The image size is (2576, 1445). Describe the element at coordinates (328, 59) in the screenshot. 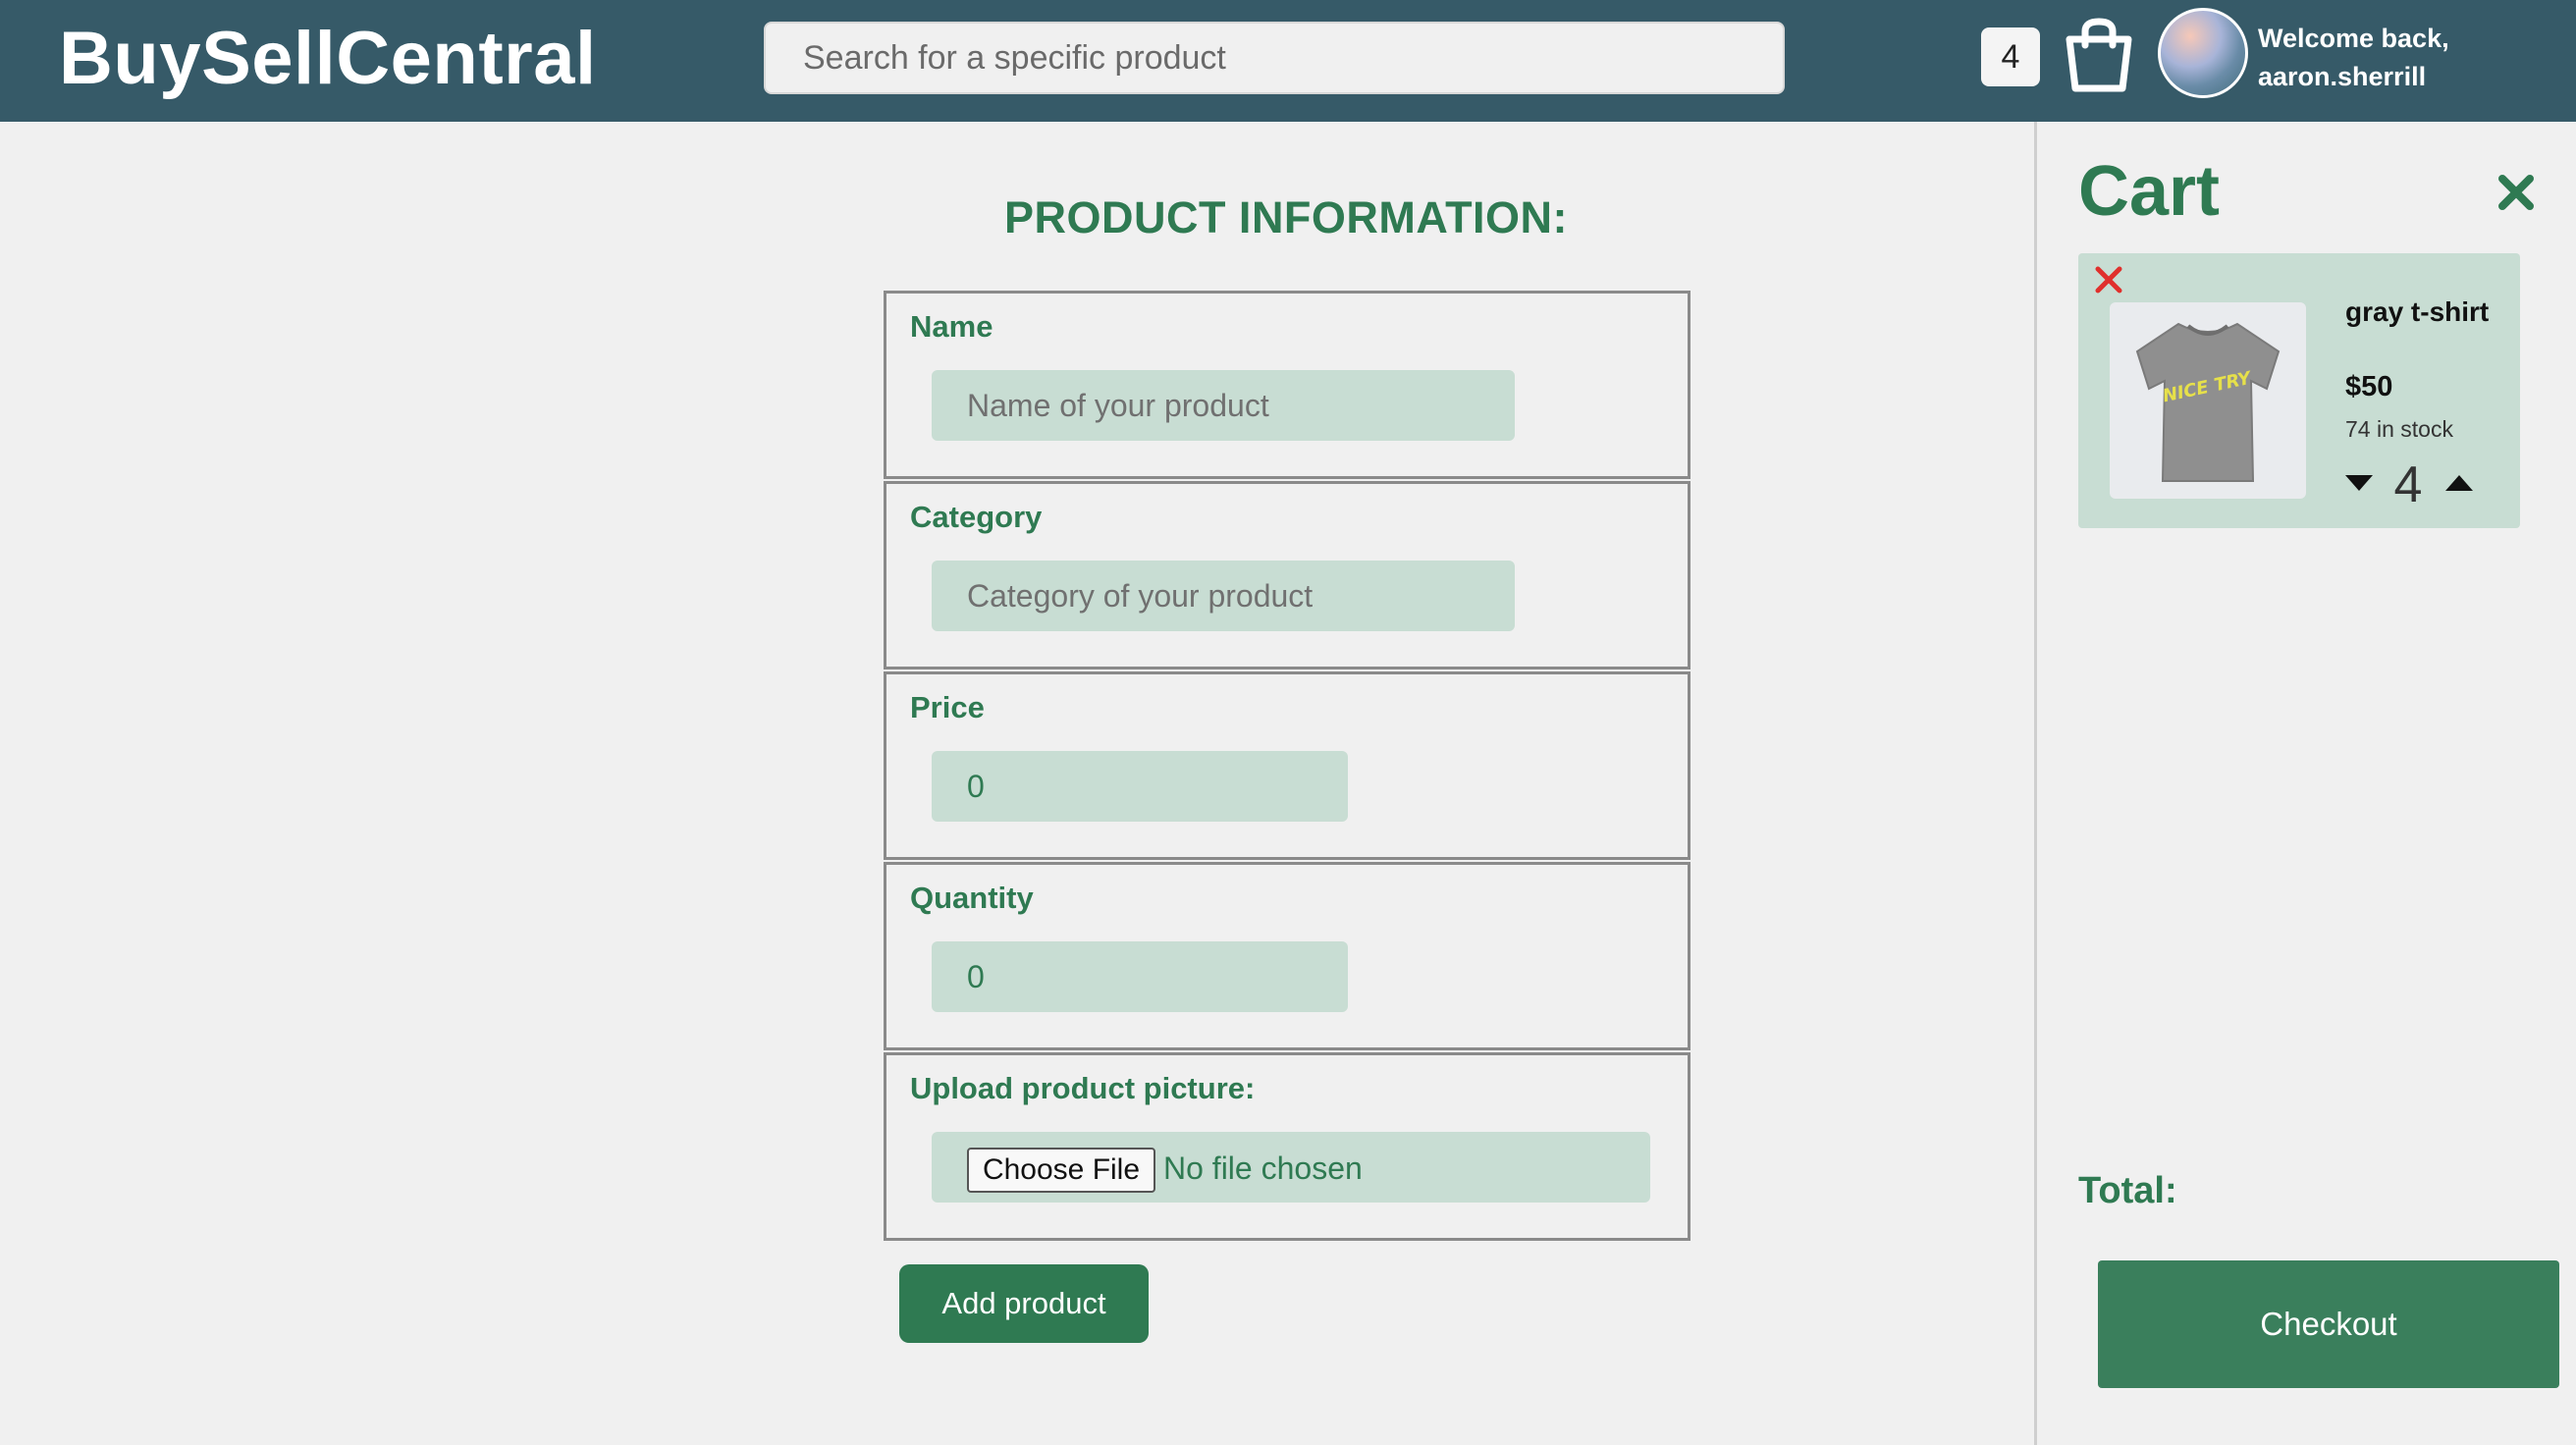

I see `site-logo: BuySellCentral` at that location.